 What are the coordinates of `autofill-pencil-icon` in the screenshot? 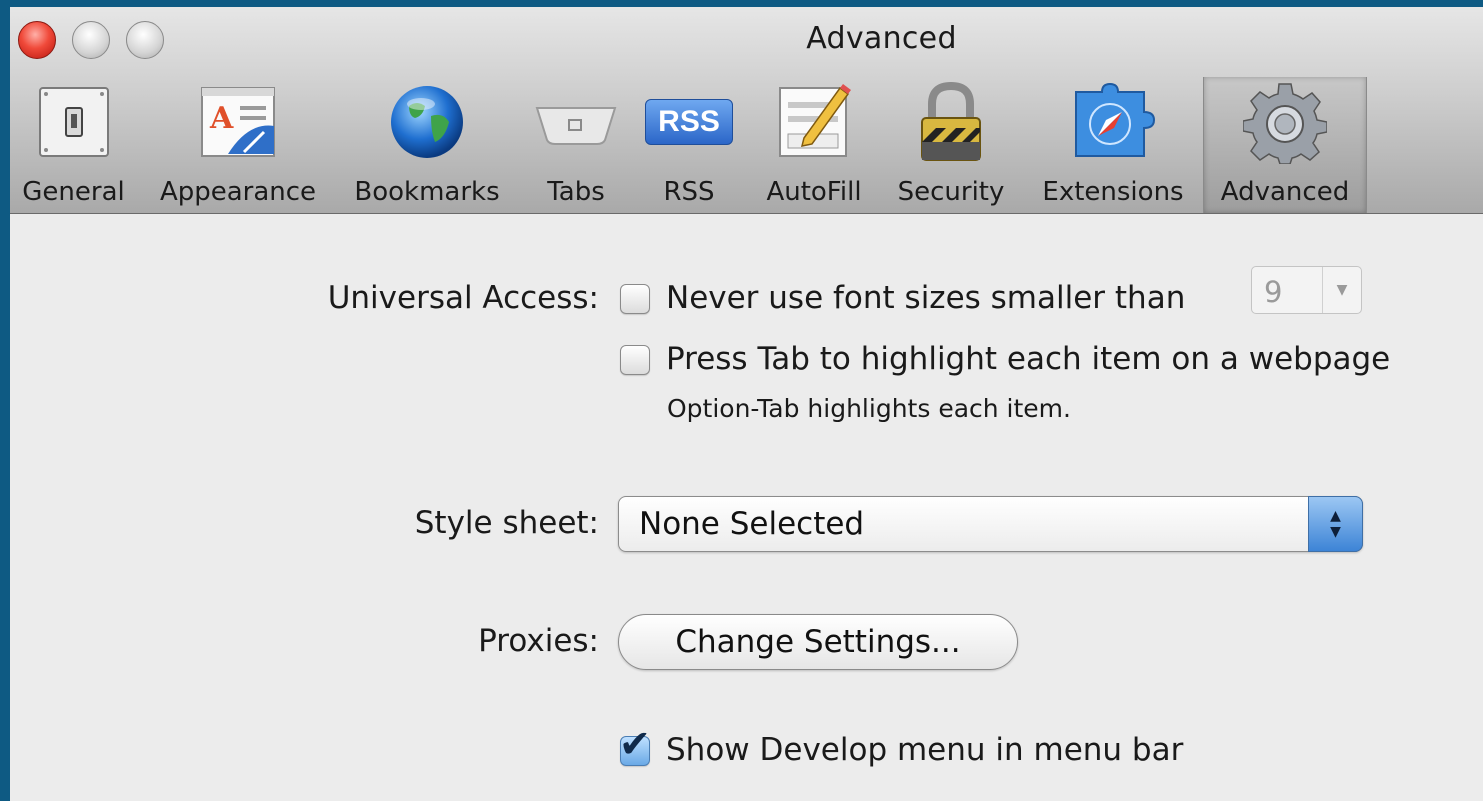 It's located at (814, 122).